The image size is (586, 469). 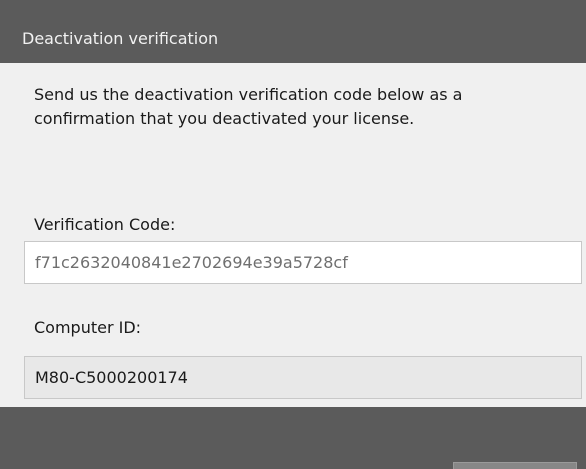 I want to click on dialog-title: Deactivation verification, so click(x=120, y=38).